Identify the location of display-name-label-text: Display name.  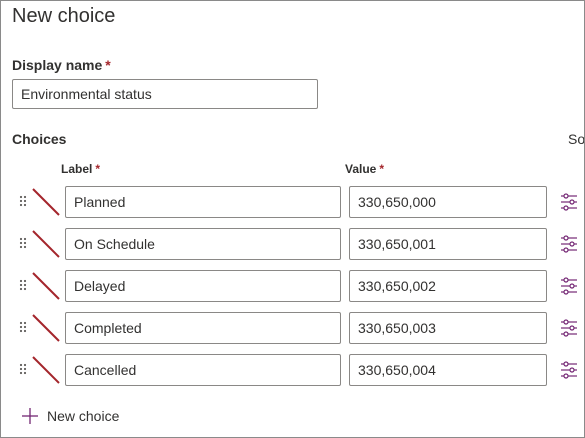
(57, 65).